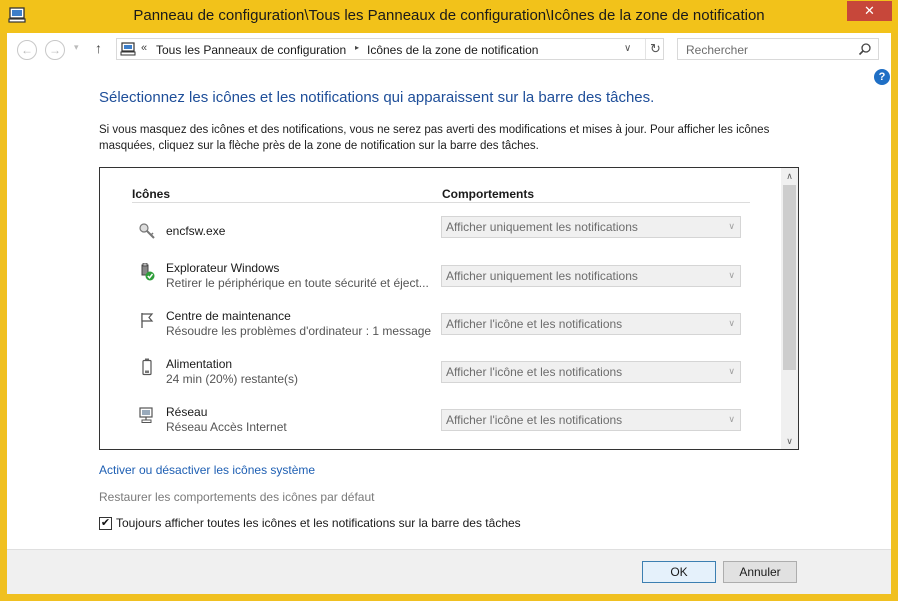  Describe the element at coordinates (151, 194) in the screenshot. I see `column-header-icons: Icônes` at that location.